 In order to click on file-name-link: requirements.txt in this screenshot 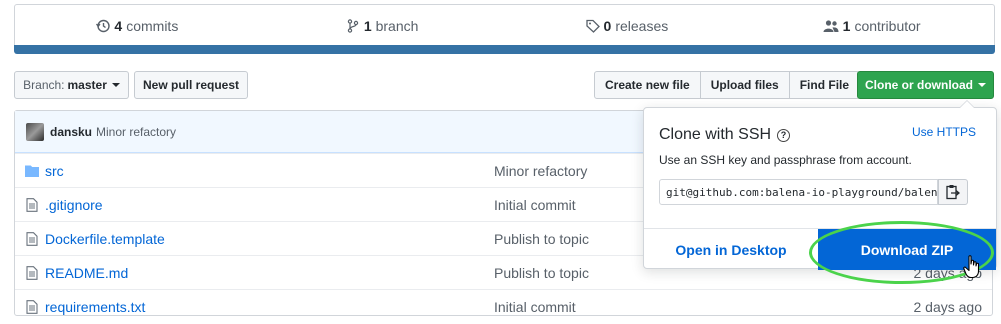, I will do `click(269, 307)`.